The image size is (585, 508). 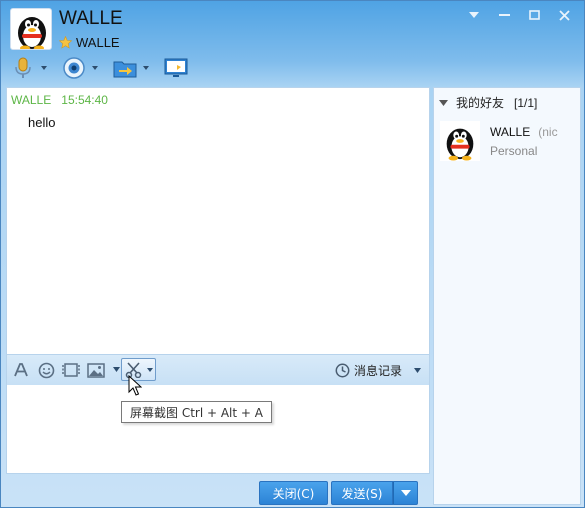 I want to click on font-icon, so click(x=21, y=370).